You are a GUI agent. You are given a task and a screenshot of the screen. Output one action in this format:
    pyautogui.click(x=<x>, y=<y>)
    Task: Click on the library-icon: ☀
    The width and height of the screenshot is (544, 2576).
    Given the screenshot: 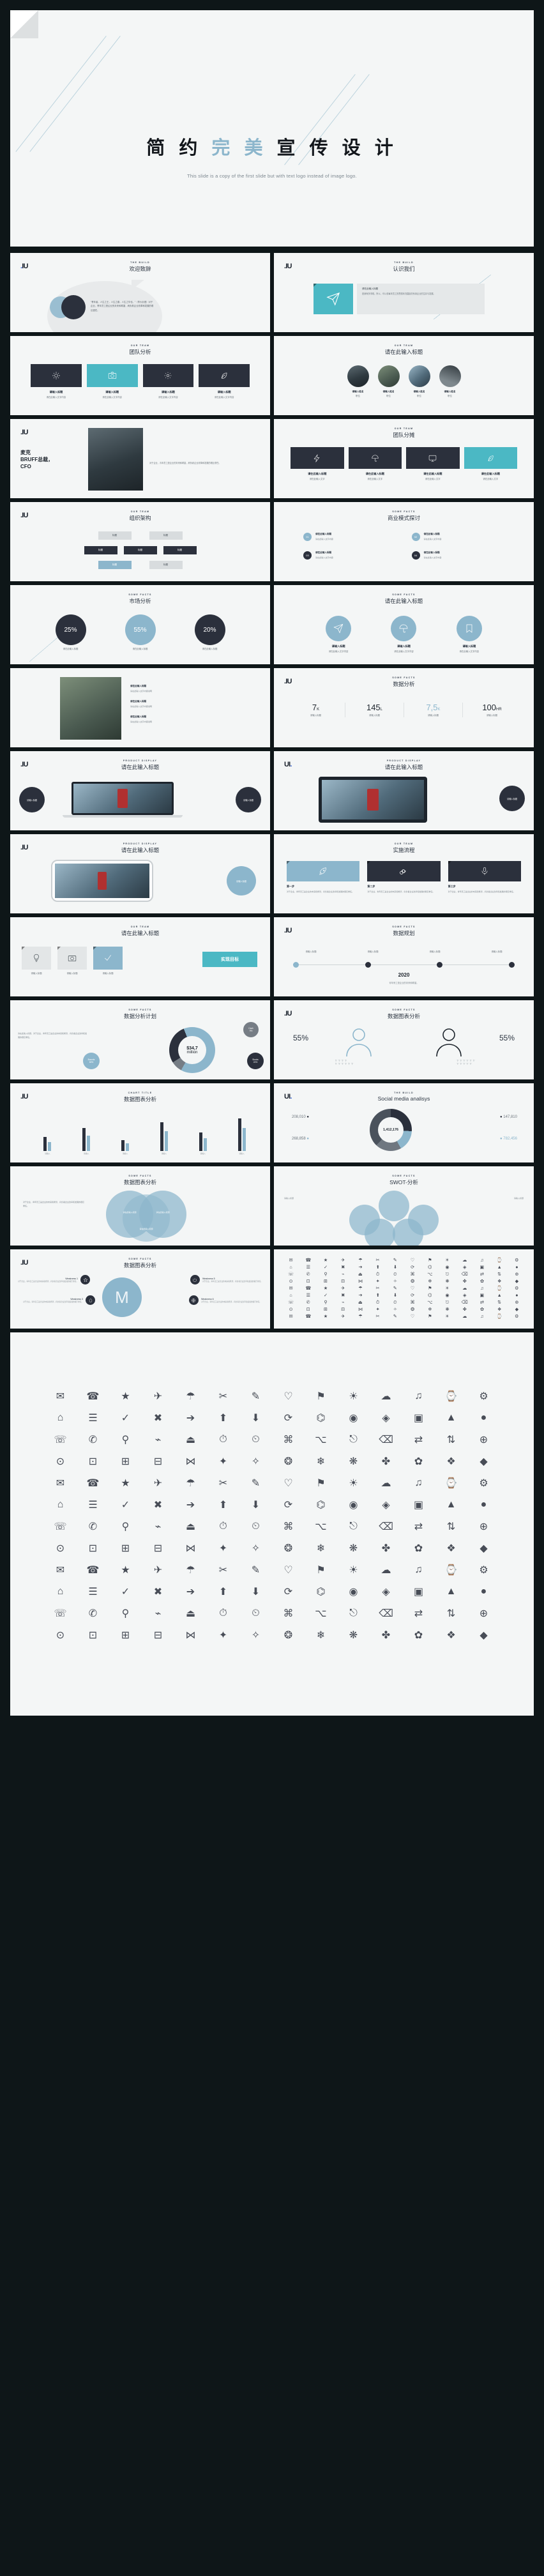 What is the action you would take?
    pyautogui.click(x=353, y=1570)
    